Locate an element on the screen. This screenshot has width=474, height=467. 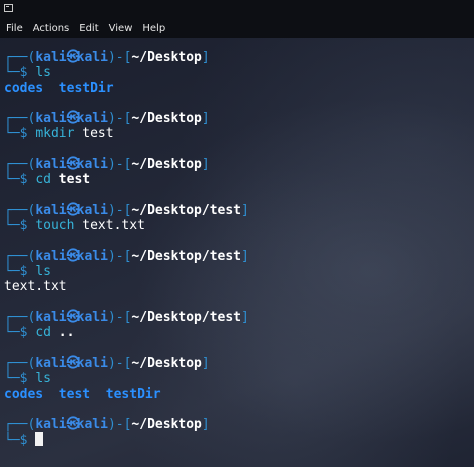
command-line: └─$ mkdir test is located at coordinates (237, 133).